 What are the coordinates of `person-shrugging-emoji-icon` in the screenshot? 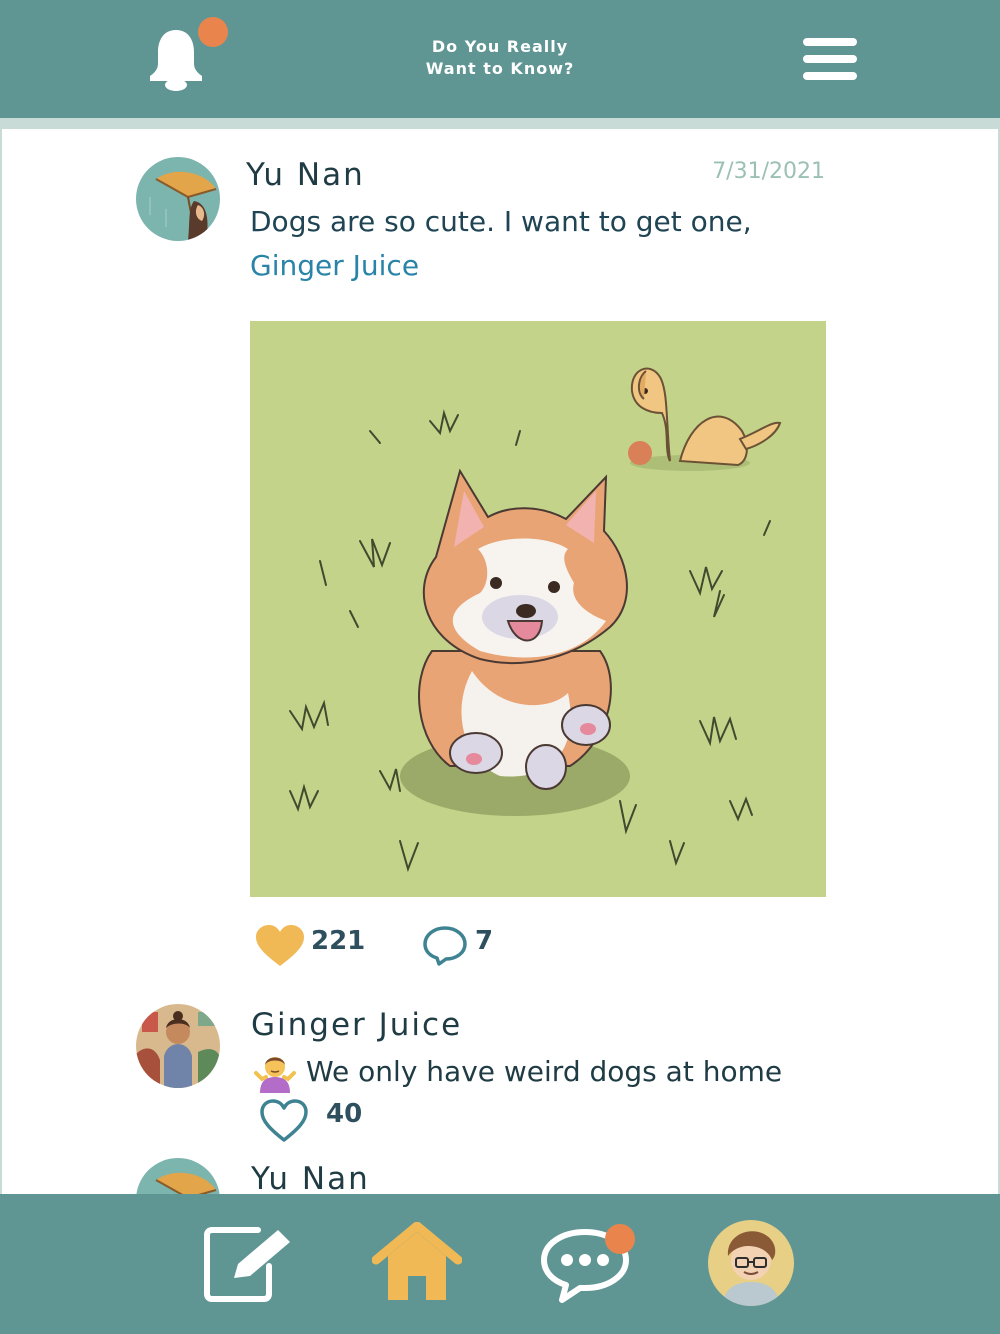 It's located at (275, 1073).